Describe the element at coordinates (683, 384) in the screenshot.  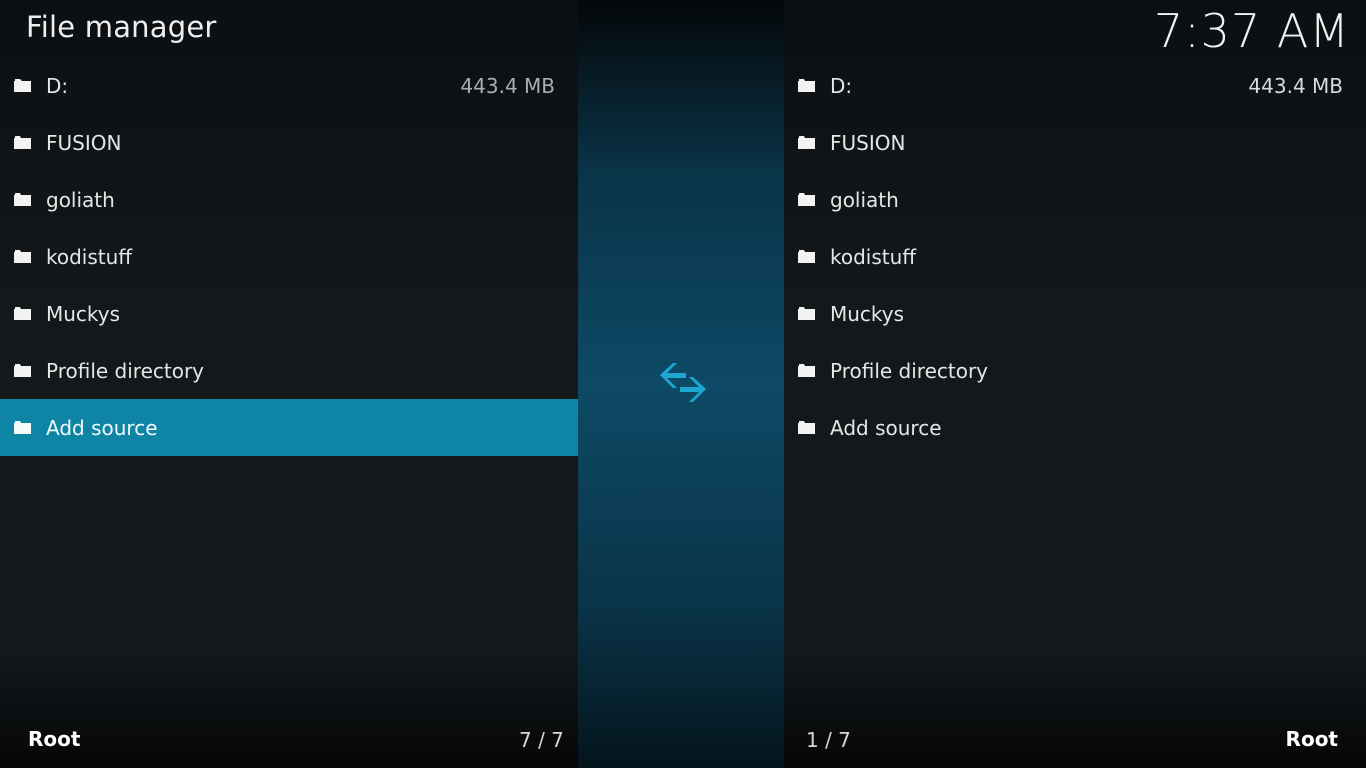
I see `swap-arrows-icon` at that location.